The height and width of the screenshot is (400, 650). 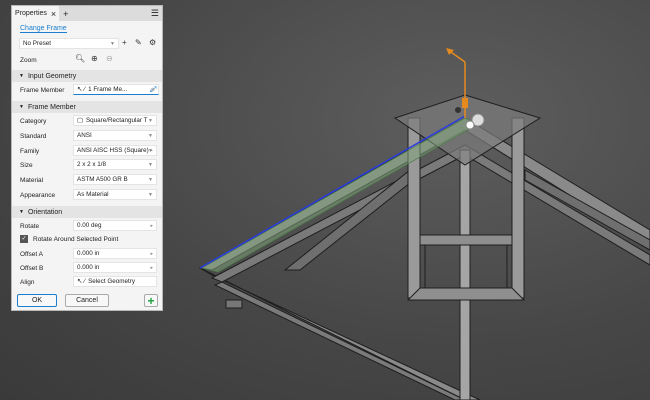 I want to click on change-frame-link: Change Frame, so click(x=43, y=29).